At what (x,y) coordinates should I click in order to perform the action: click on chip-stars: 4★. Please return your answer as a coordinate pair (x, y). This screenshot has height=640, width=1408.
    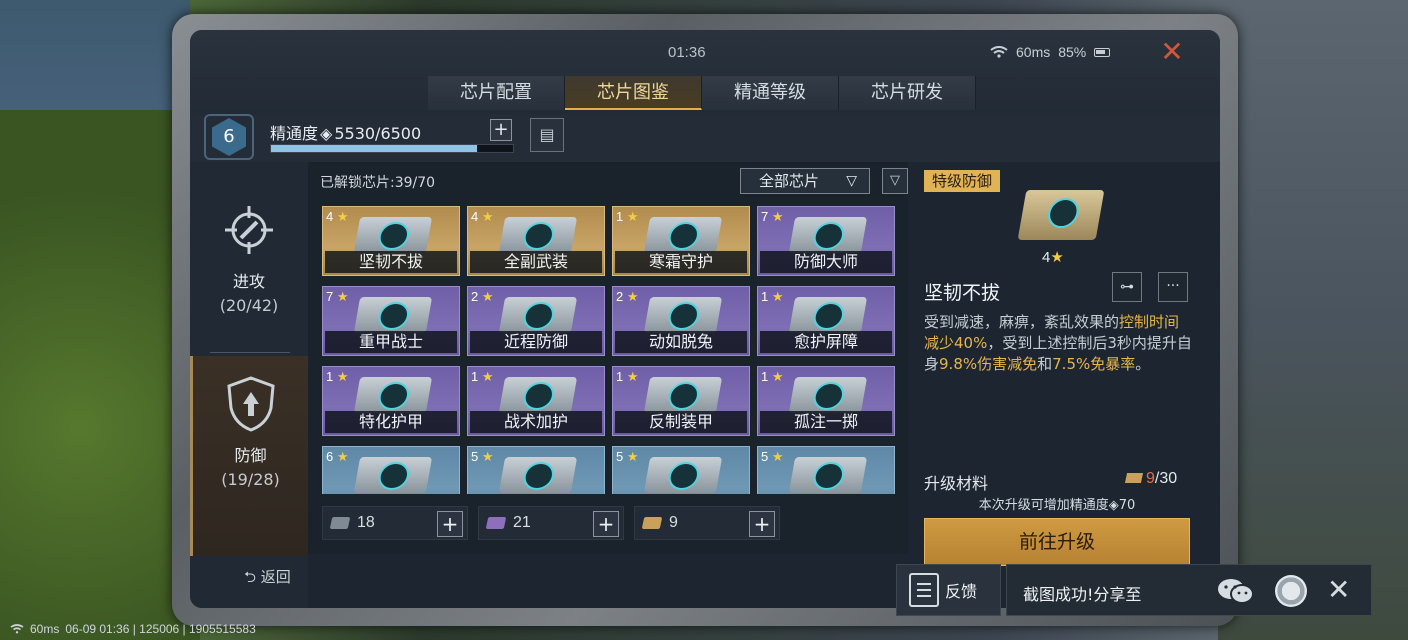
    Looking at the image, I should click on (1053, 257).